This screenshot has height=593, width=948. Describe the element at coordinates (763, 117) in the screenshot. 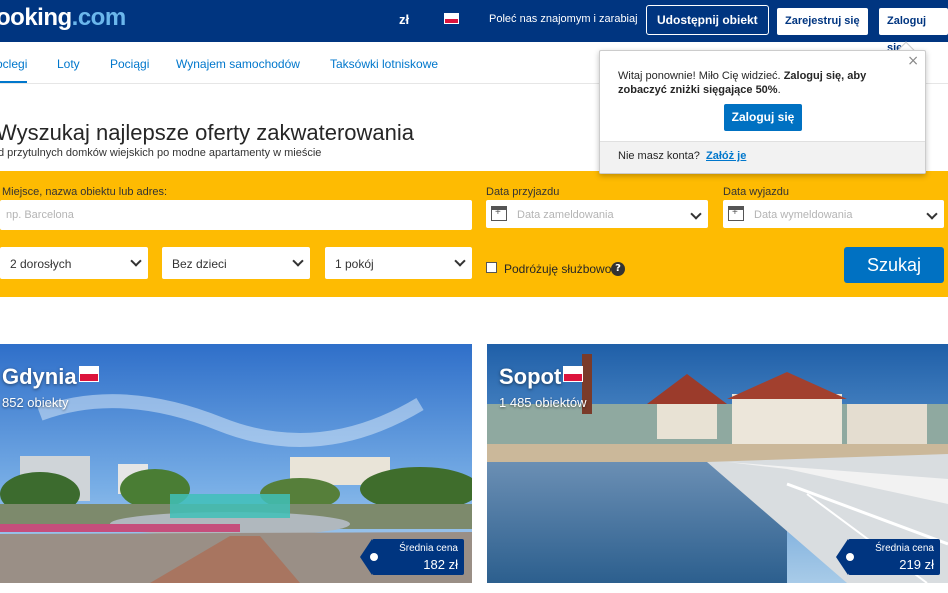

I see `popover-login-button: Zaloguj się` at that location.